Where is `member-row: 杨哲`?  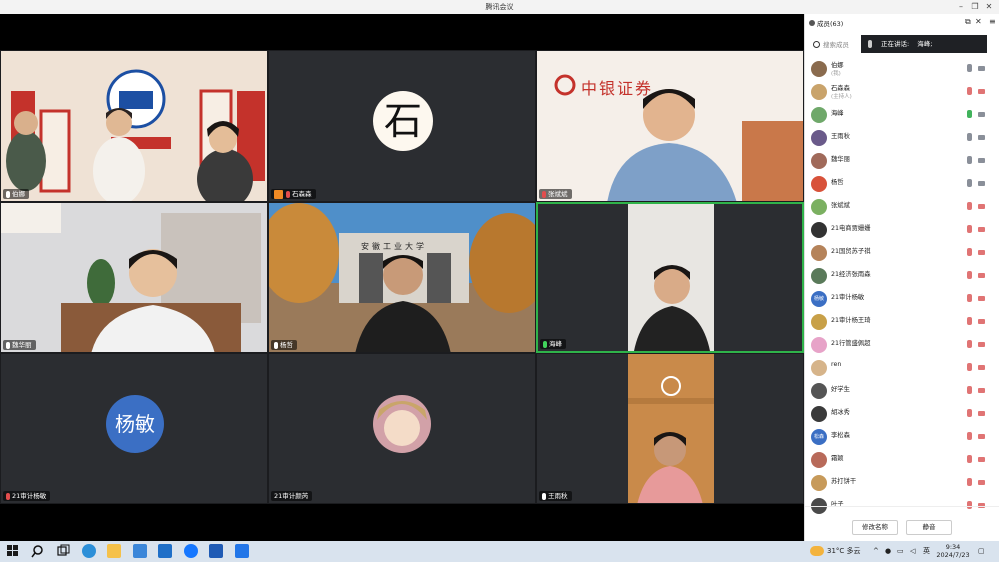
member-row: 杨哲 is located at coordinates (902, 184).